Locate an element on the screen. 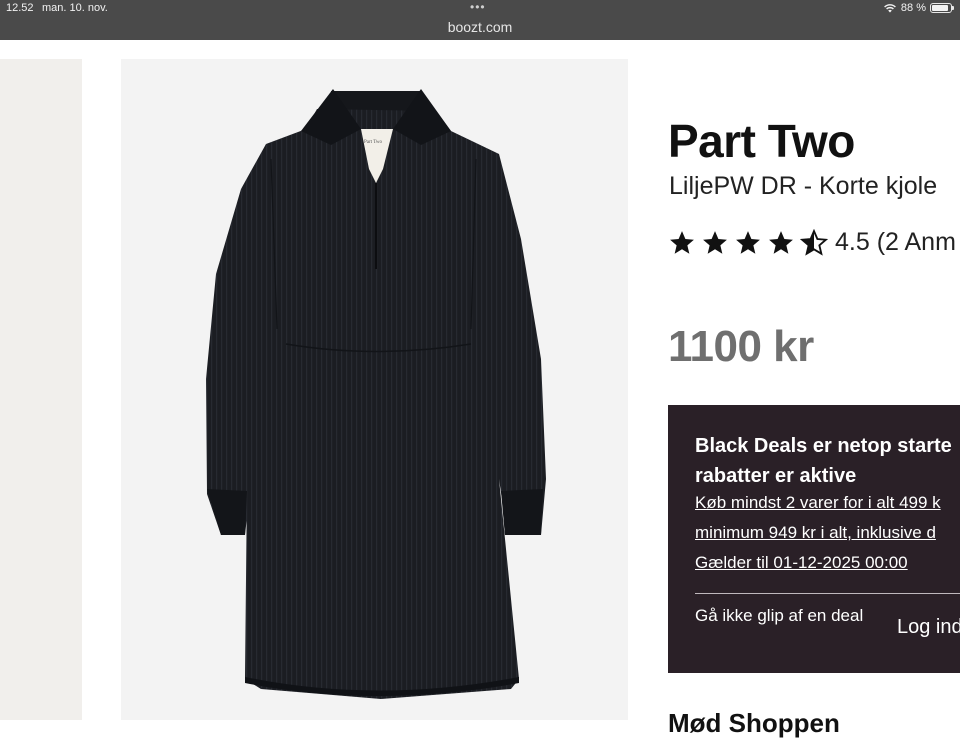 Image resolution: width=960 pixels, height=739 pixels. status-right-group: 88 % is located at coordinates (918, 8).